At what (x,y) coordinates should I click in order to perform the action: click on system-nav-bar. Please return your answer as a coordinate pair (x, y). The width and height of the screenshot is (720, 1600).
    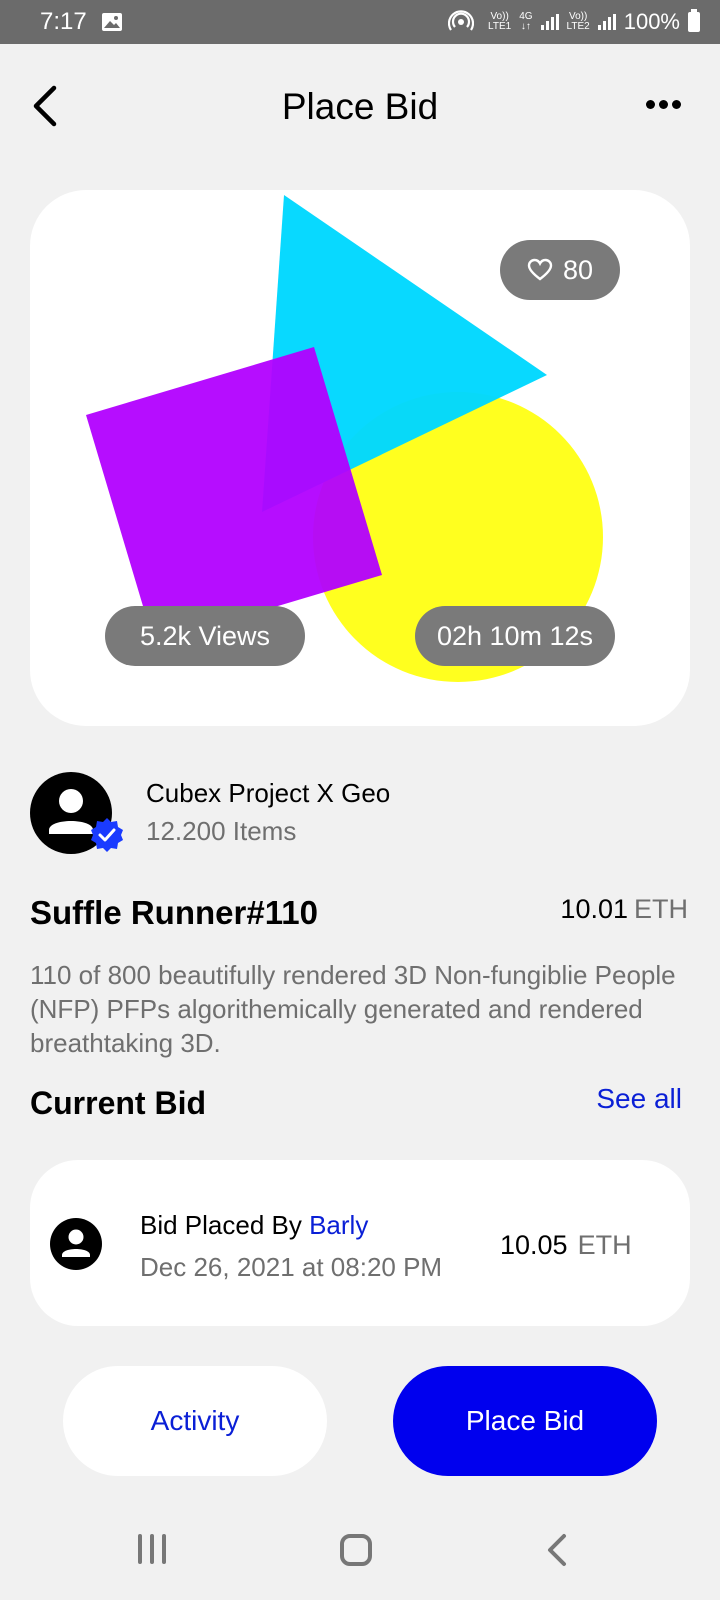
    Looking at the image, I should click on (360, 1550).